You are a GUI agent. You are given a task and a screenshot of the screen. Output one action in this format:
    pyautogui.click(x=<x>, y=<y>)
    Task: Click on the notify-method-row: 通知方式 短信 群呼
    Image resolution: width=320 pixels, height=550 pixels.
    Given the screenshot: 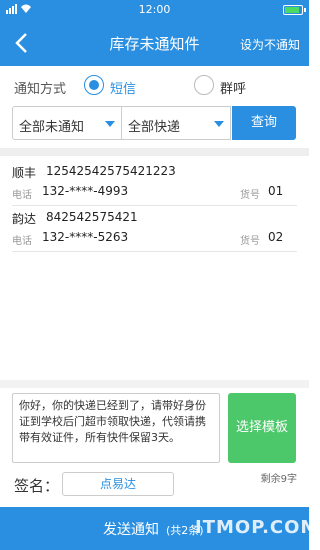 What is the action you would take?
    pyautogui.click(x=159, y=86)
    